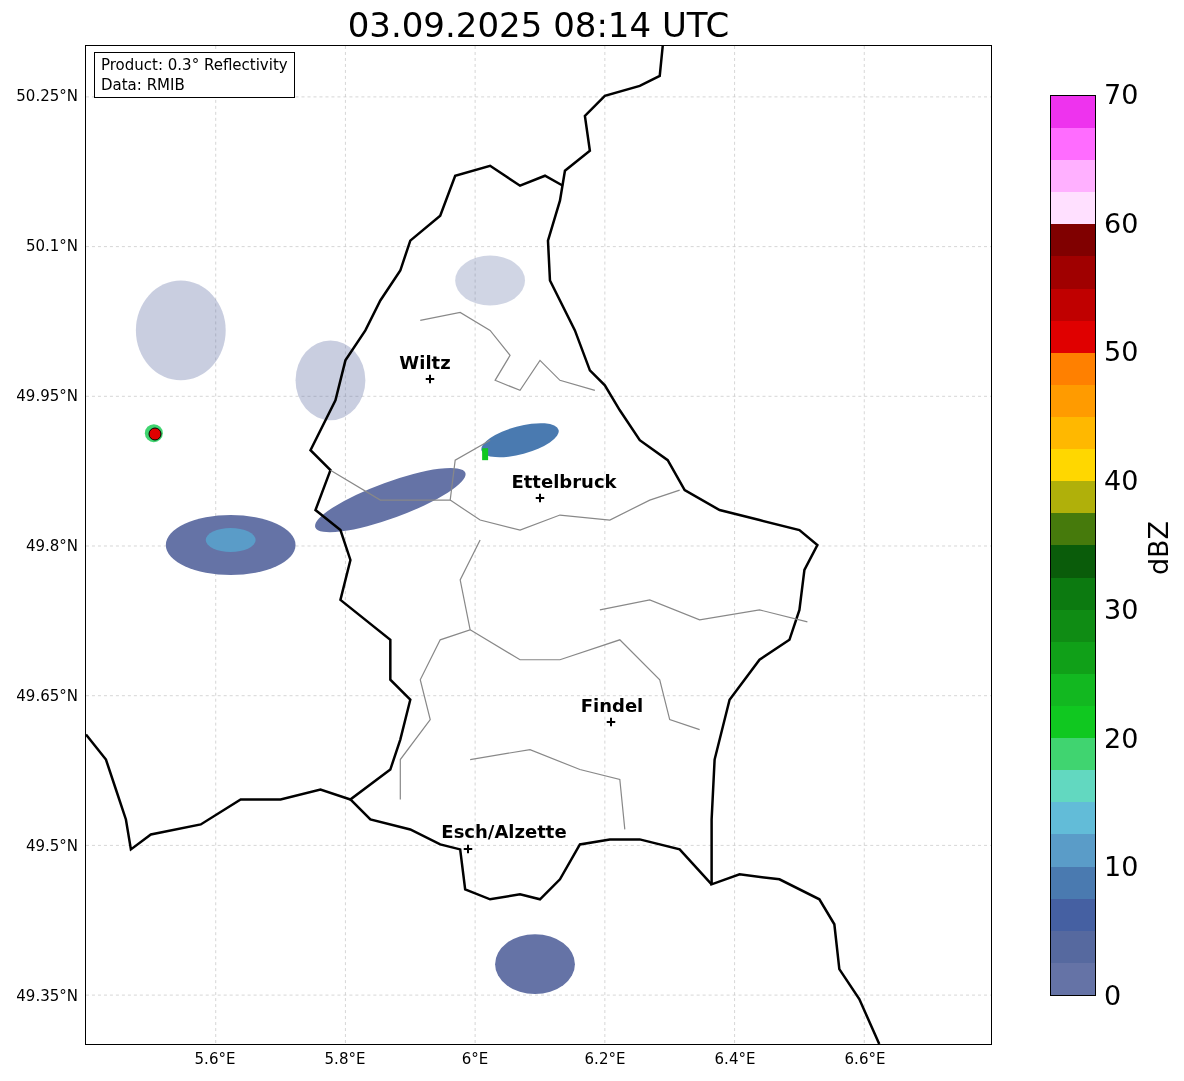  Describe the element at coordinates (143, 85) in the screenshot. I see `legend-text: Data: RMIB` at that location.